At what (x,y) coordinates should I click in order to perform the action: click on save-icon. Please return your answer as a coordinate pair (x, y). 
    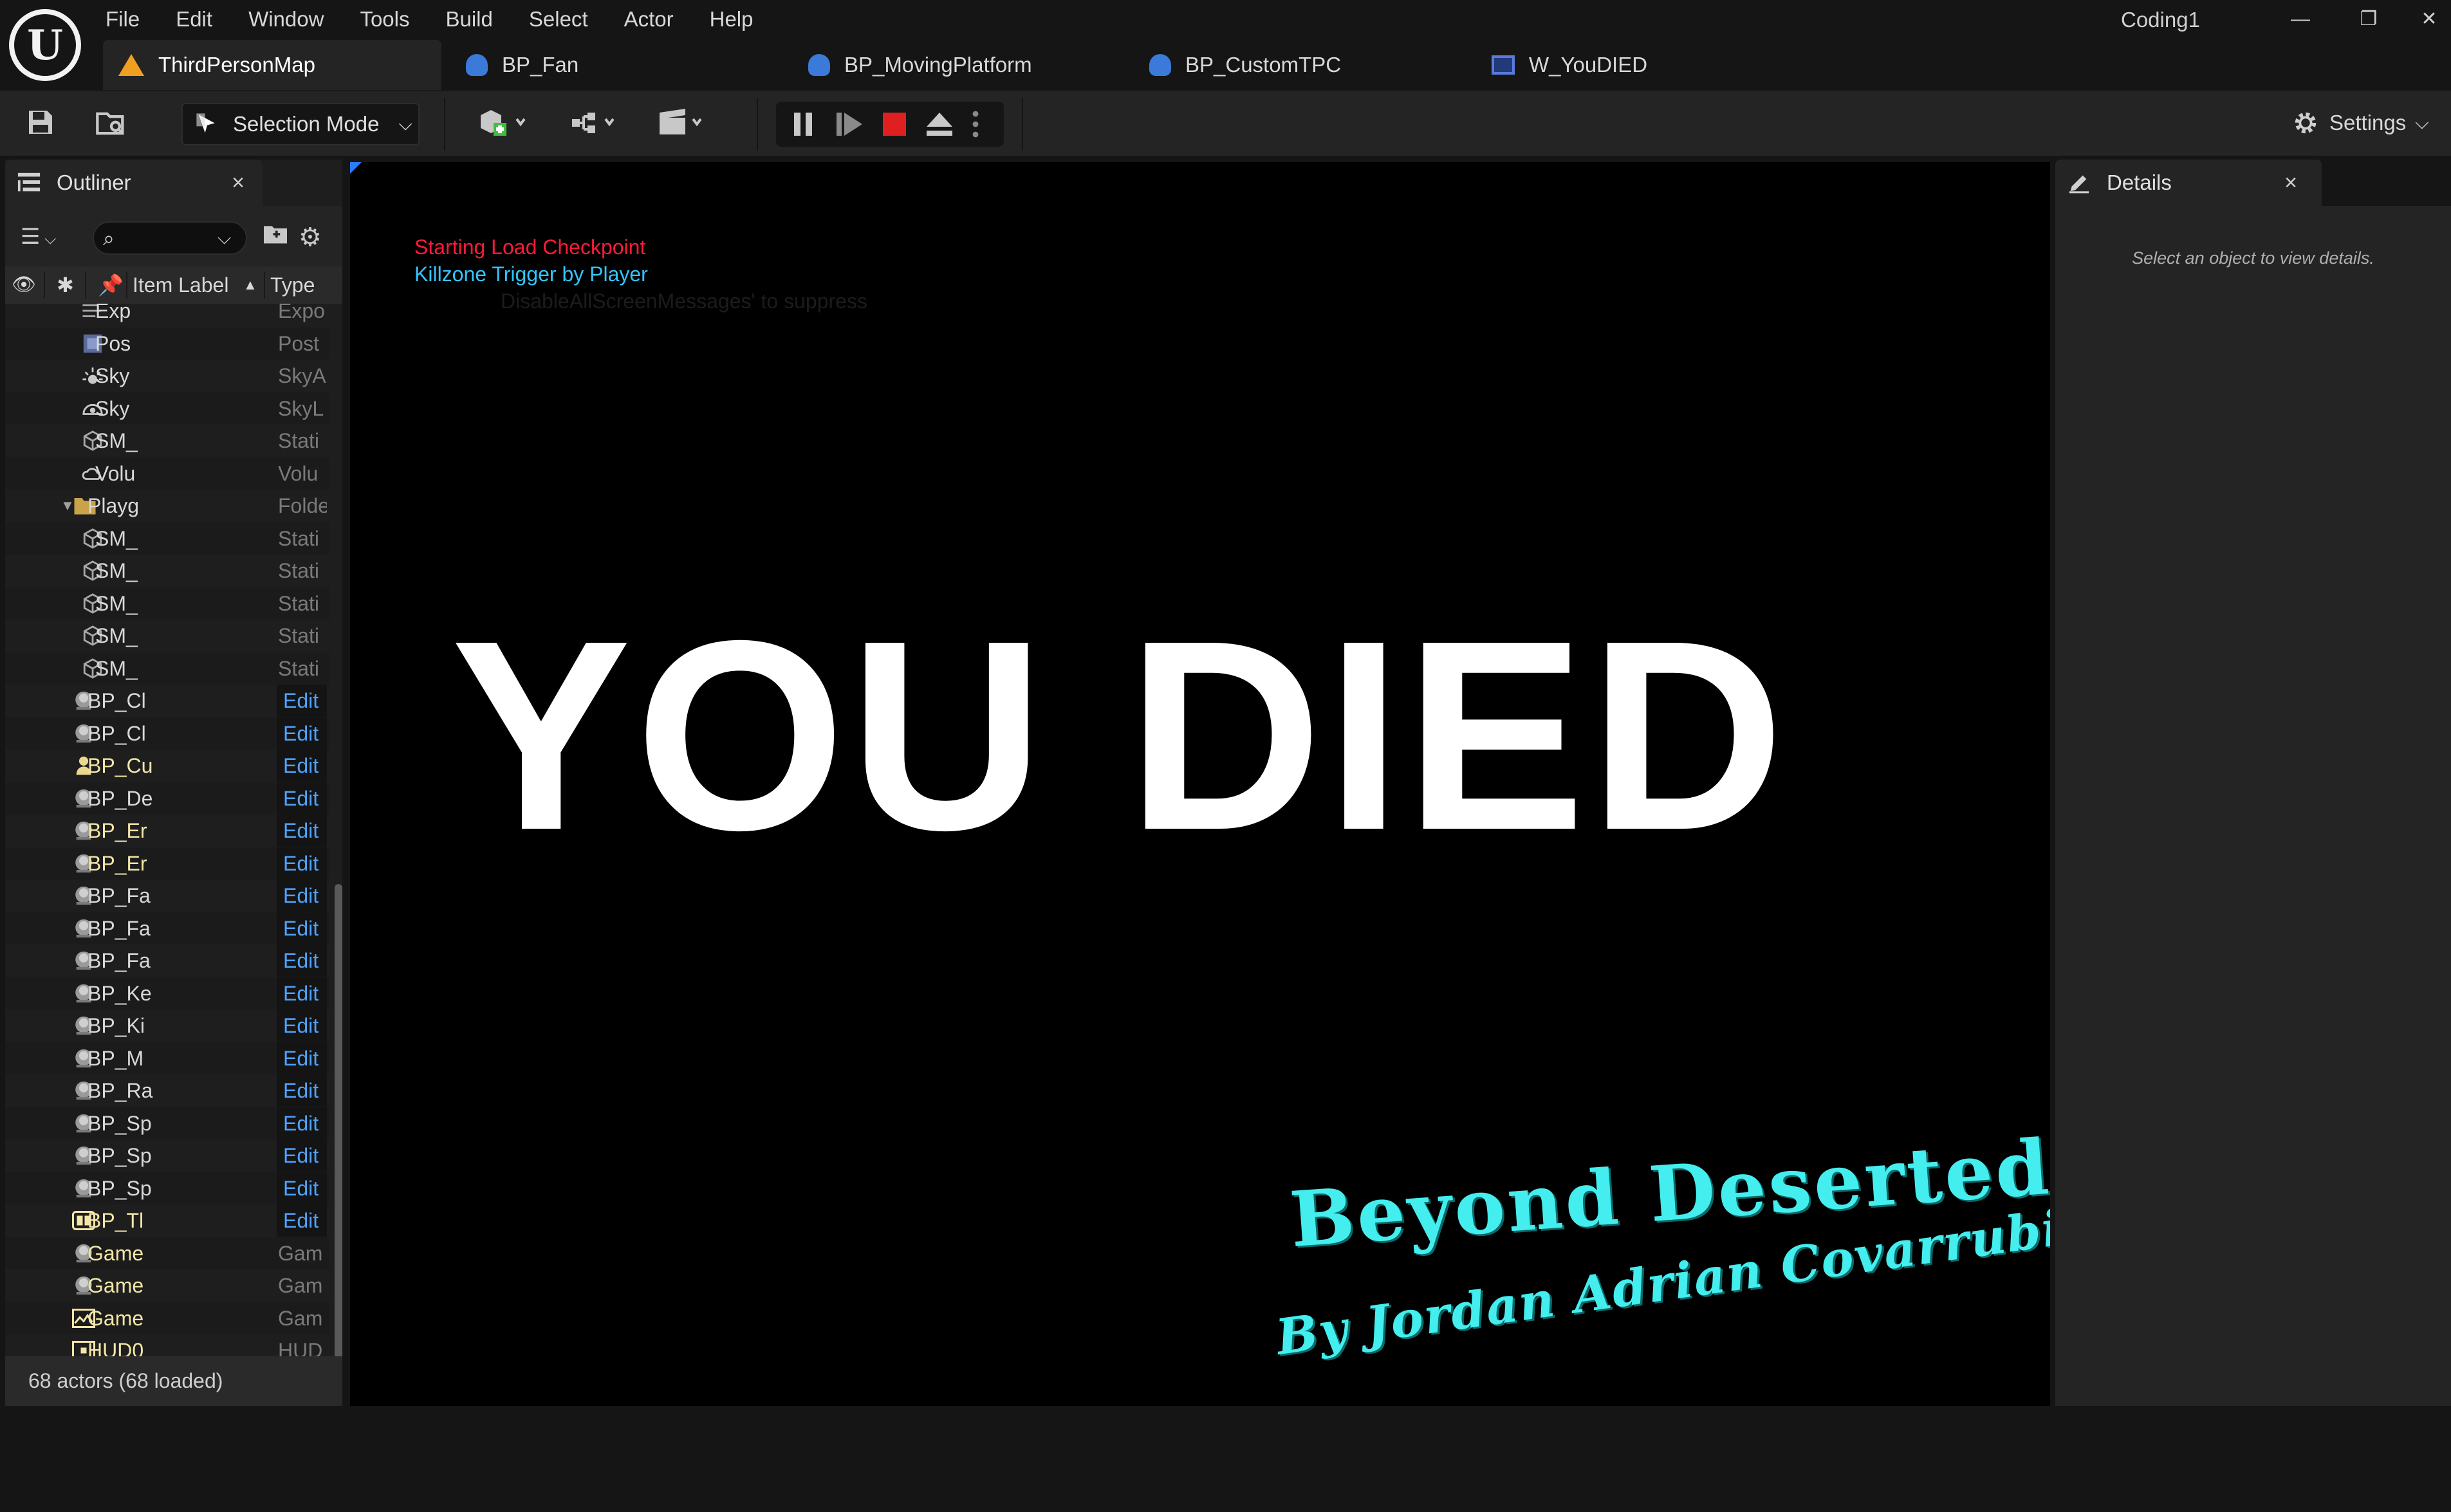
    Looking at the image, I should click on (41, 124).